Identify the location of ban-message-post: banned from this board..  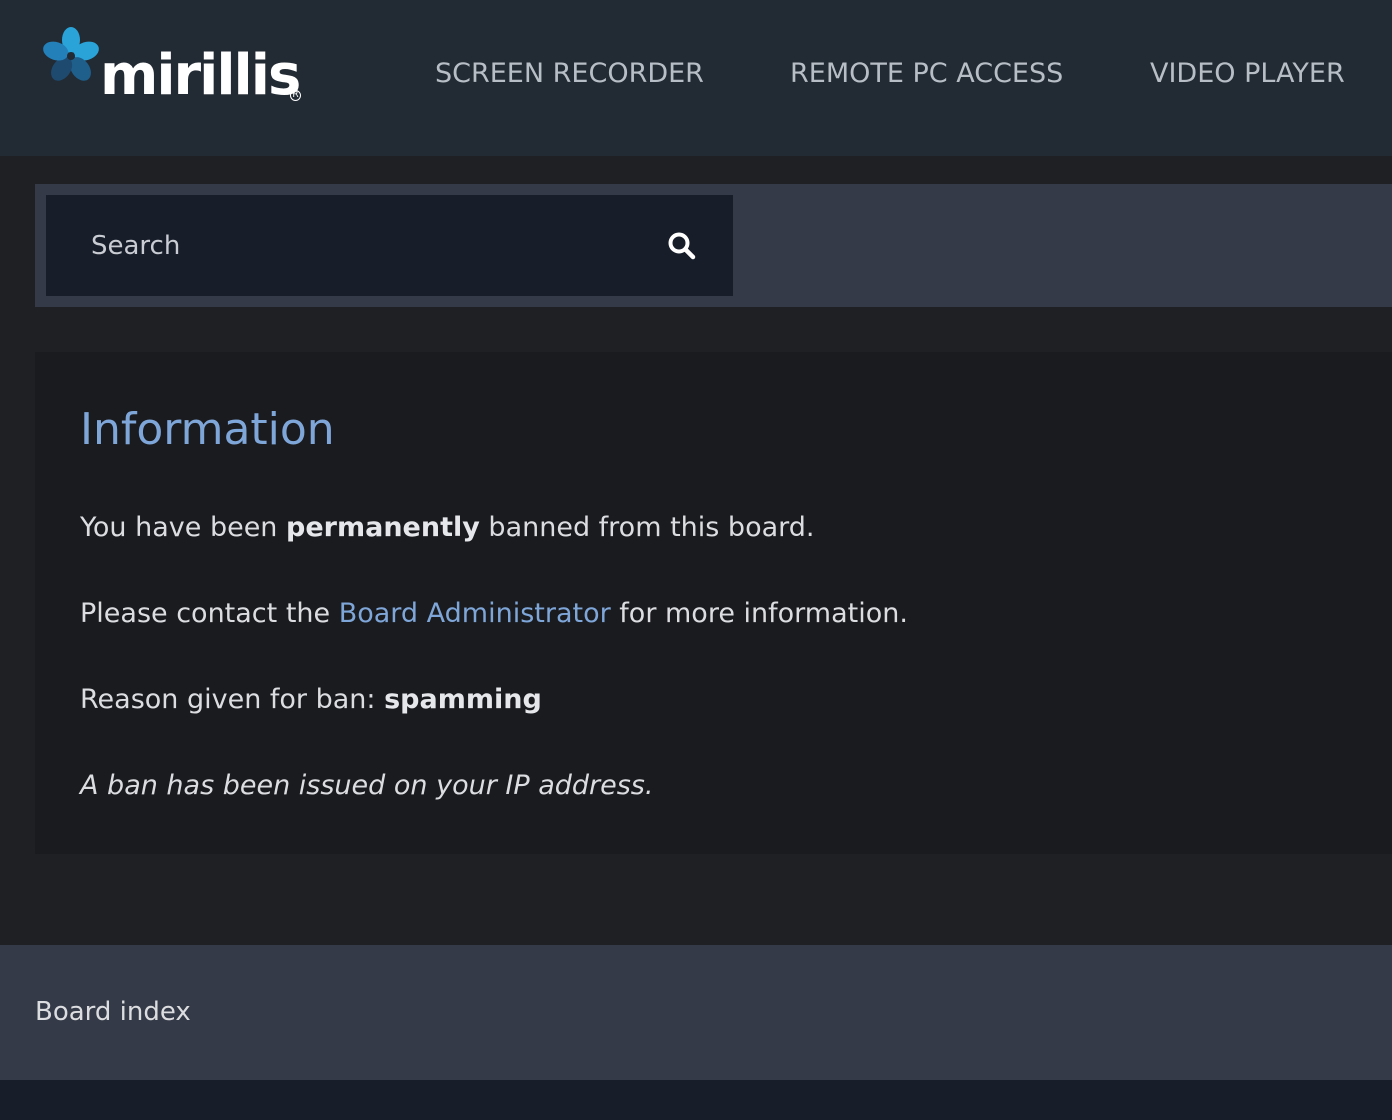
(647, 527).